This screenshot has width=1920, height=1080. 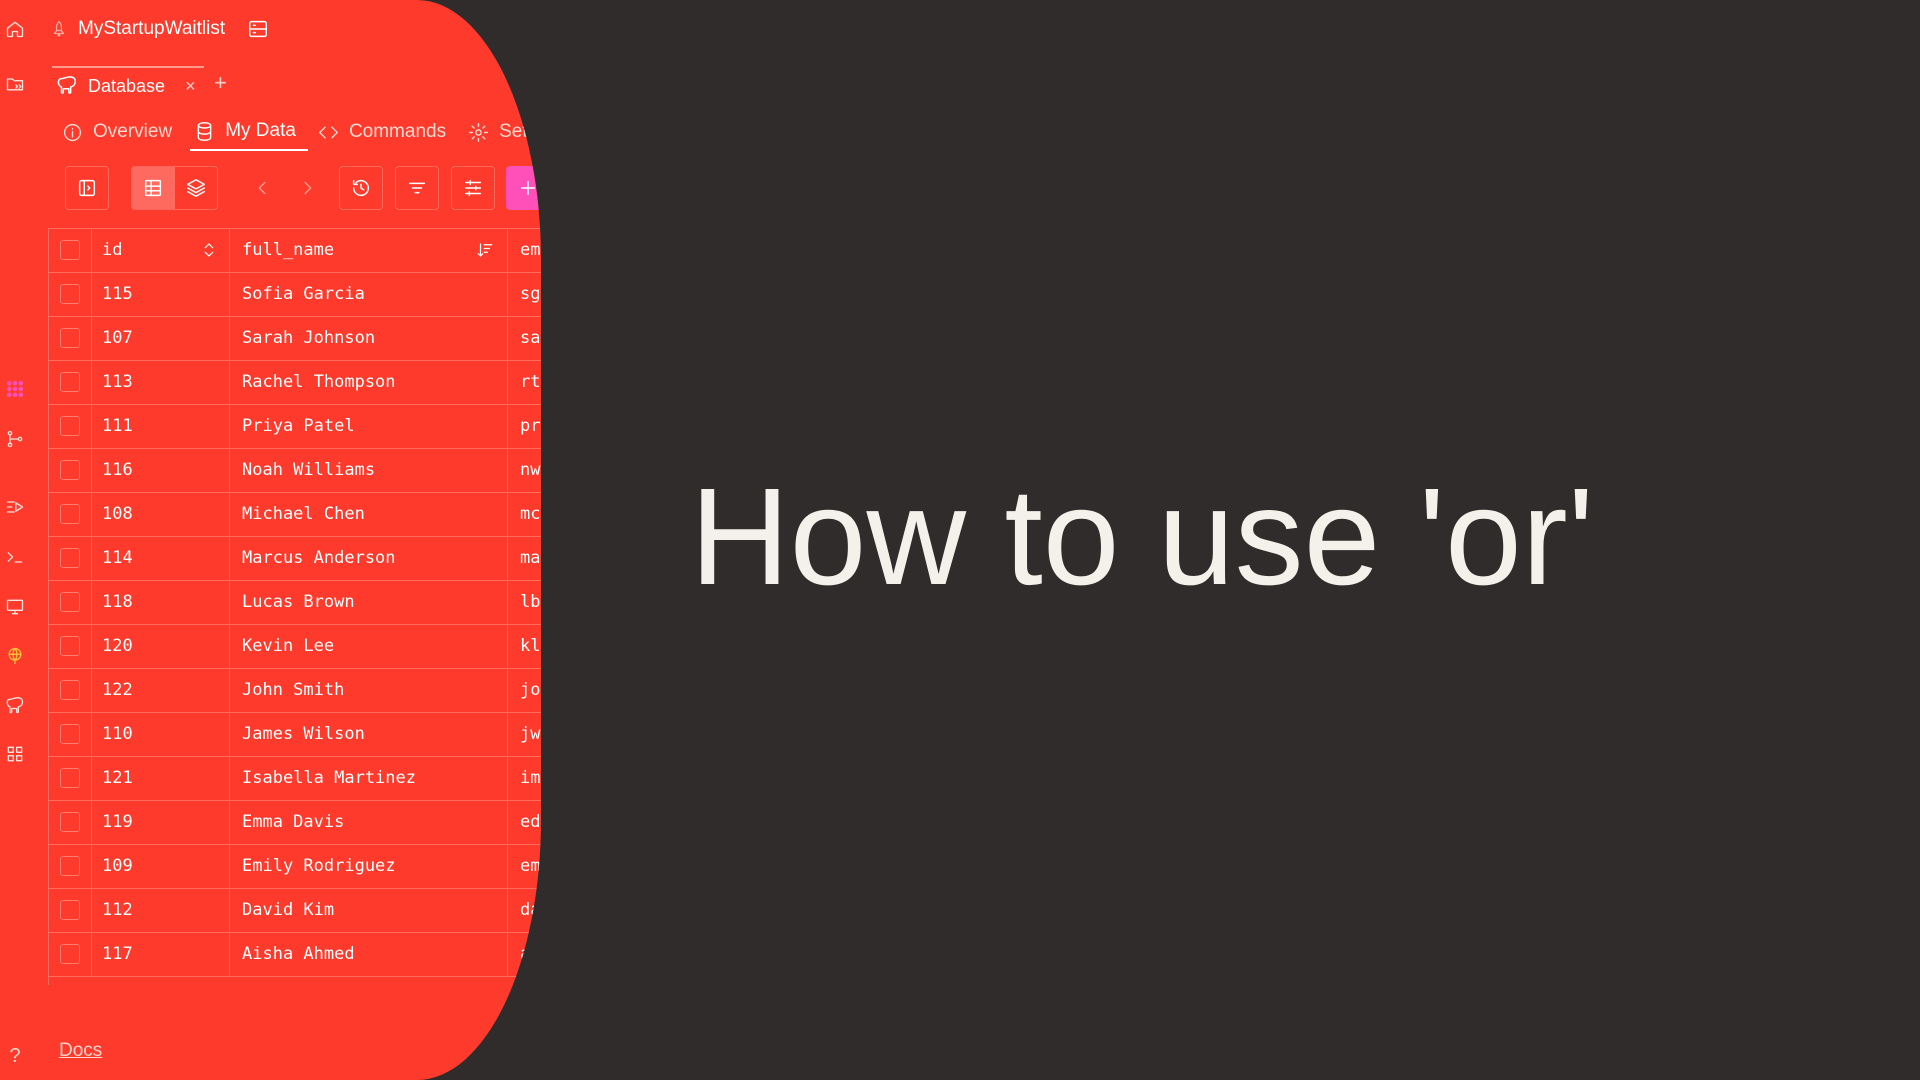 I want to click on cell-email: da, so click(x=524, y=910).